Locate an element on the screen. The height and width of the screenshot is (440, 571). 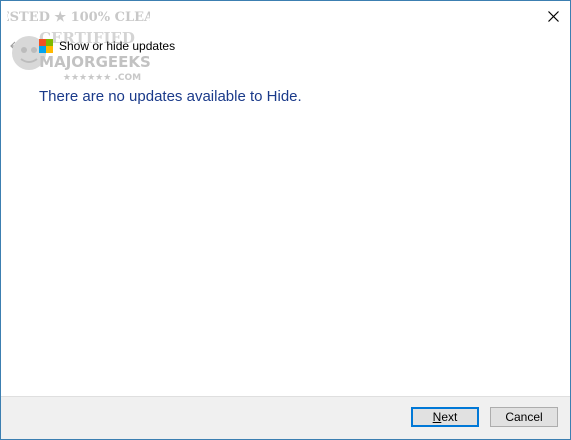
next-label: ext is located at coordinates (449, 417).